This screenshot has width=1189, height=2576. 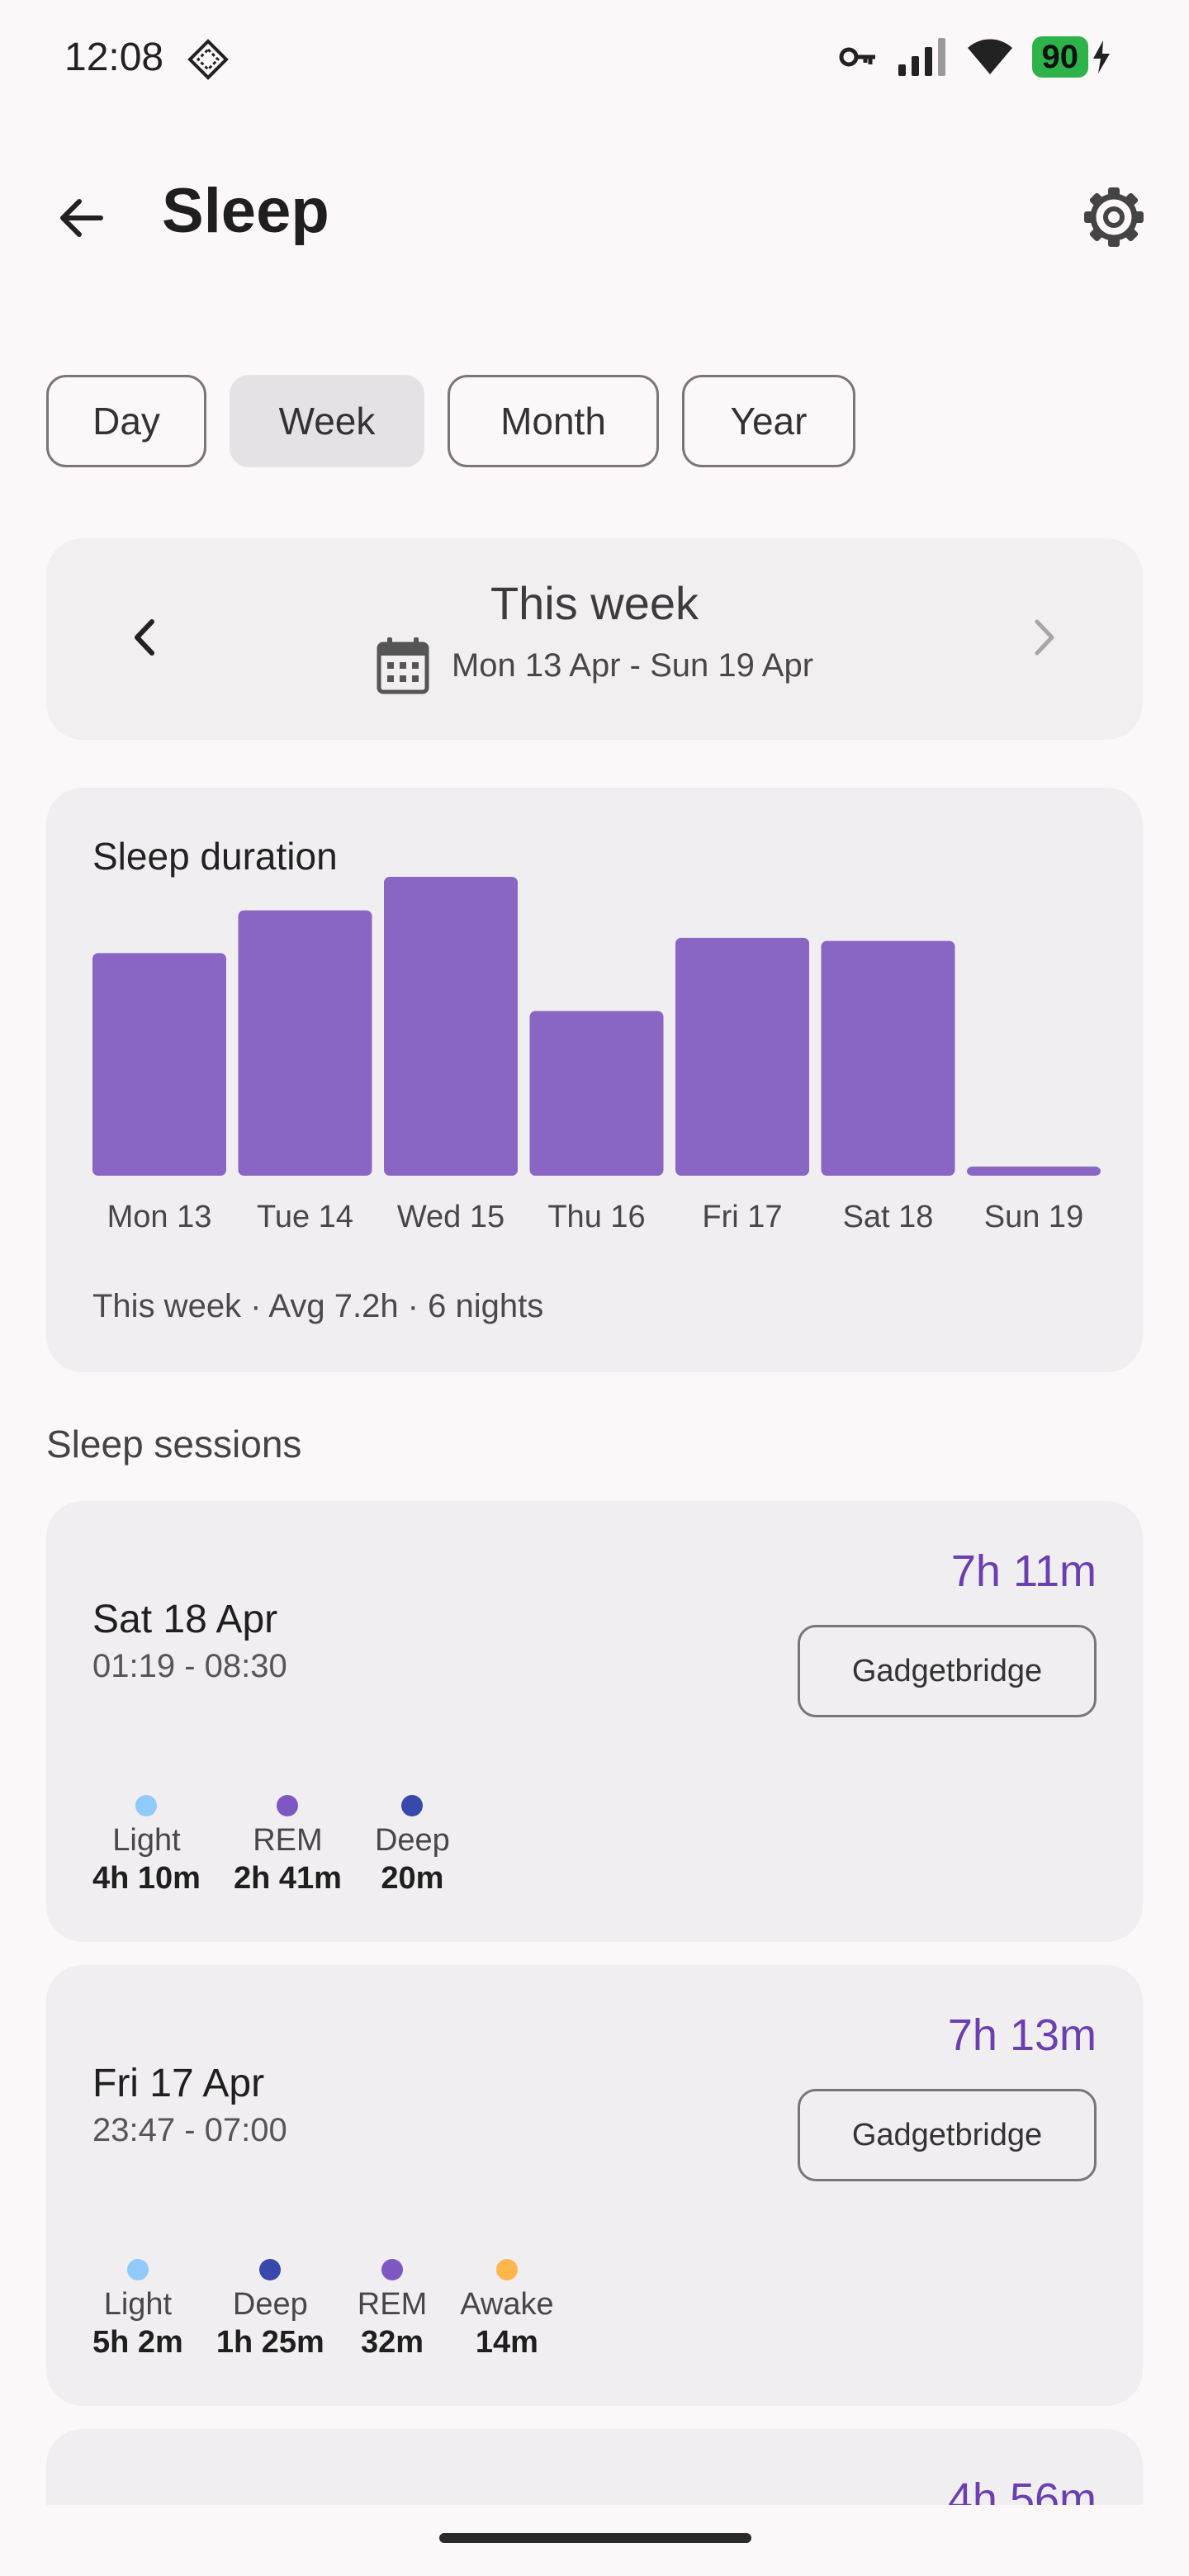 I want to click on date-navigator: This week Mon 13 Apr - Sun 19 Apr, so click(x=594, y=639).